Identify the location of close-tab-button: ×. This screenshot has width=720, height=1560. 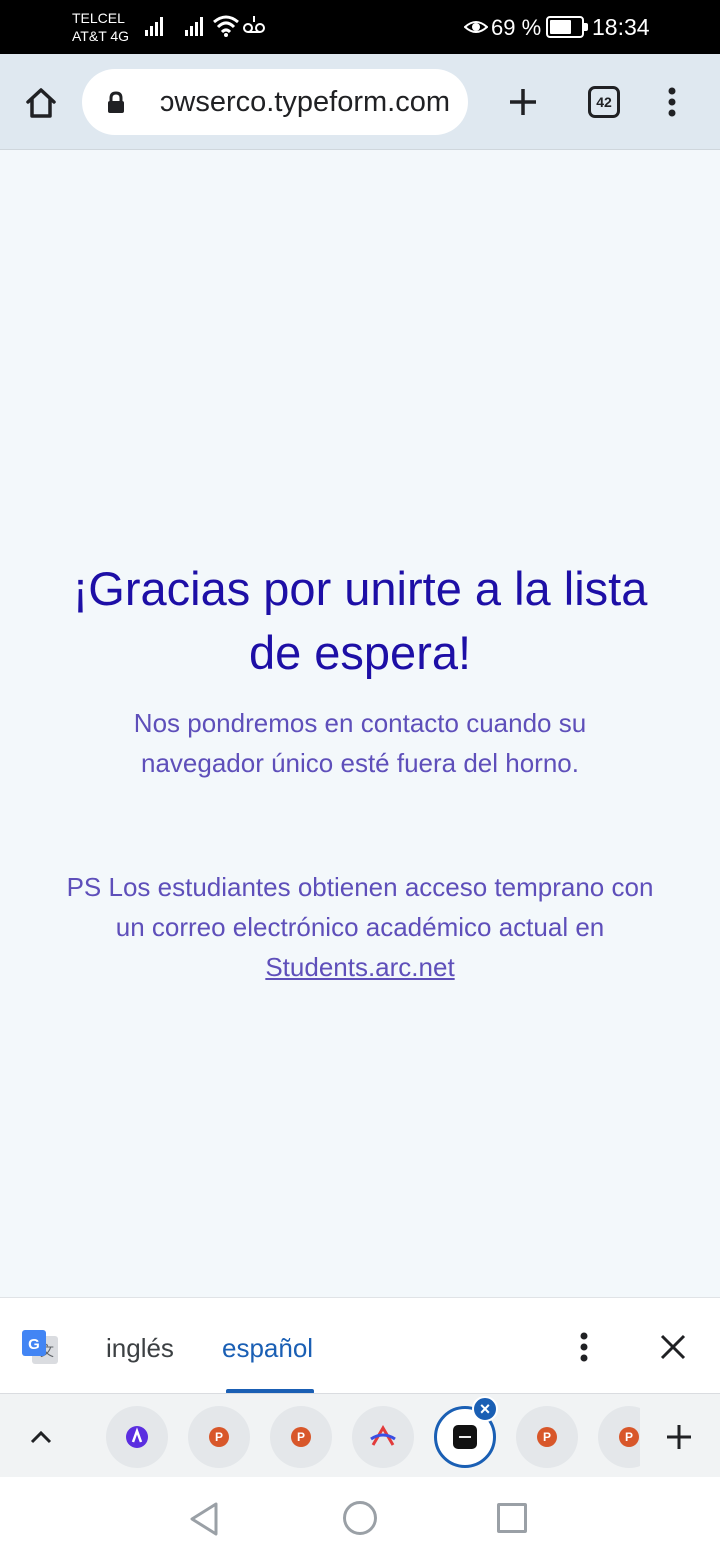
(485, 1409).